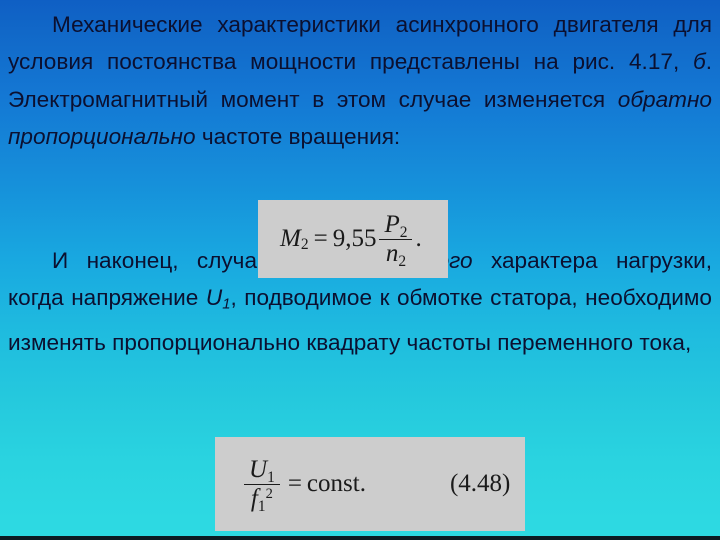  What do you see at coordinates (254, 498) in the screenshot?
I see `formula-2-denominator-symbol: f` at bounding box center [254, 498].